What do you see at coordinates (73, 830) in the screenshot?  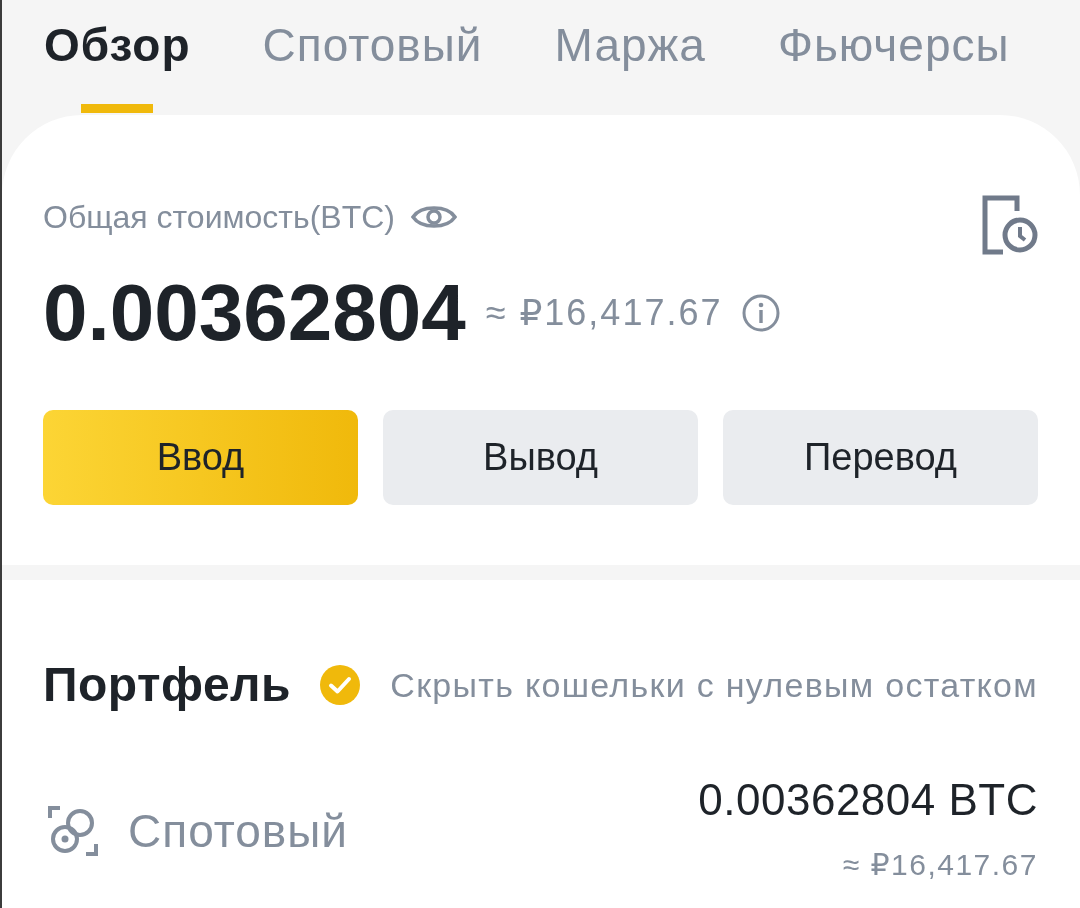 I see `coins-icon` at bounding box center [73, 830].